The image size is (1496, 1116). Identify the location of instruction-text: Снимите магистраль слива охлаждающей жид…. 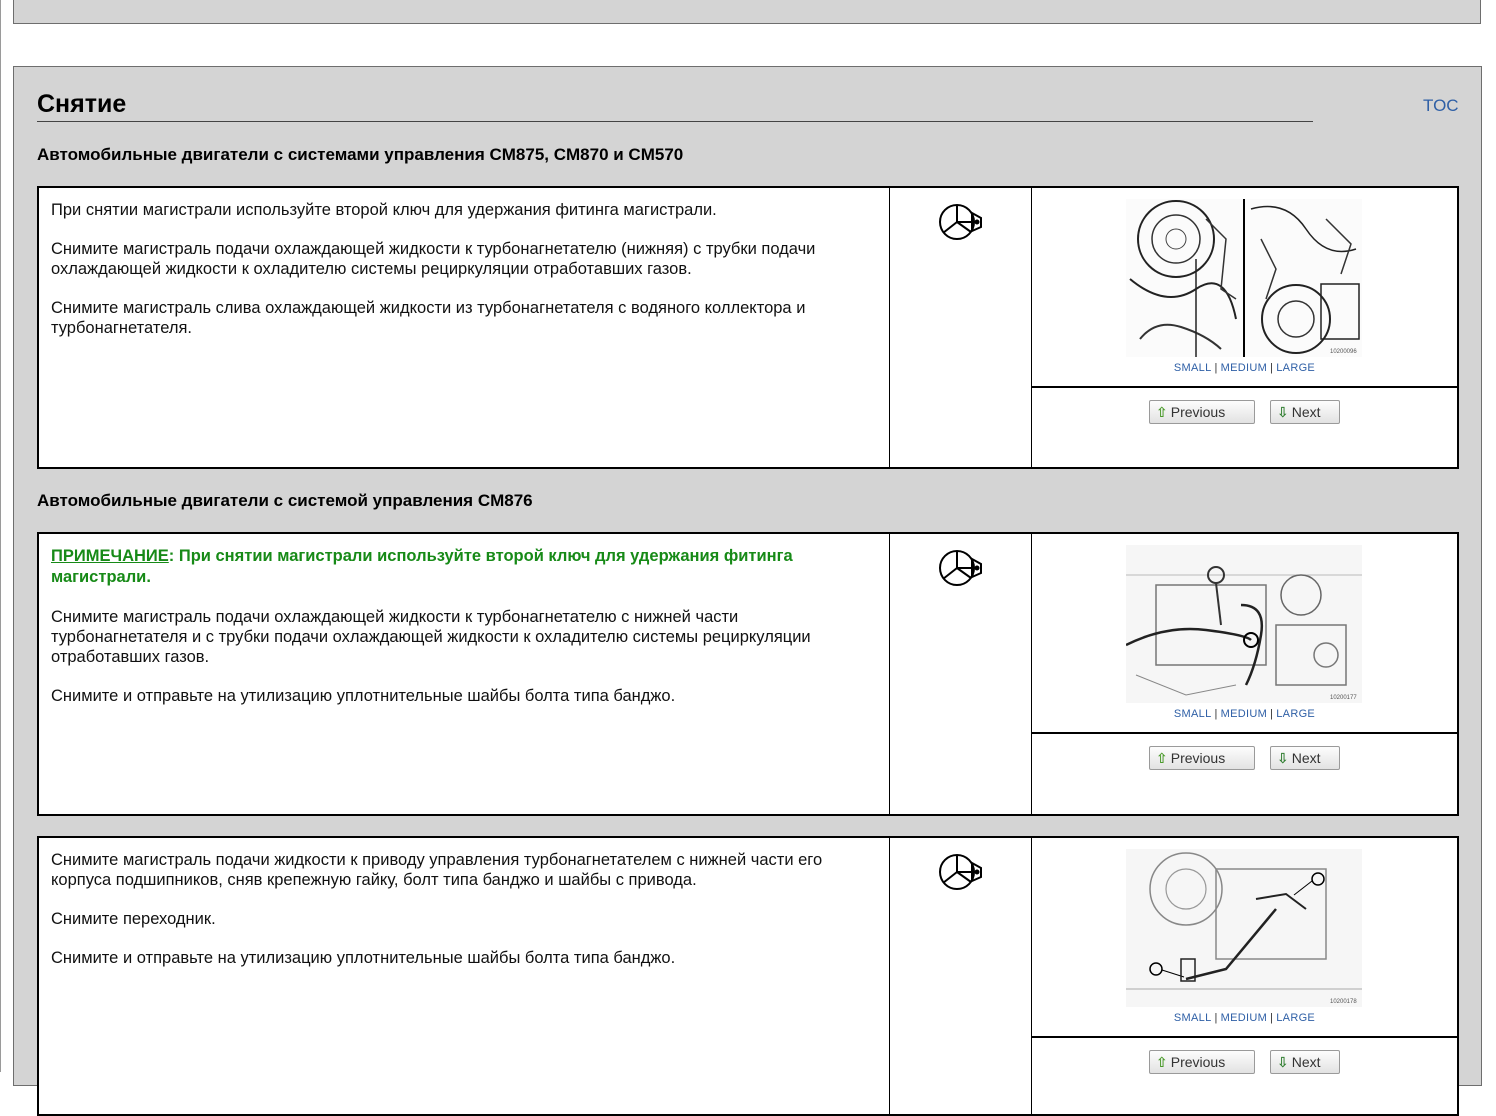
(428, 318).